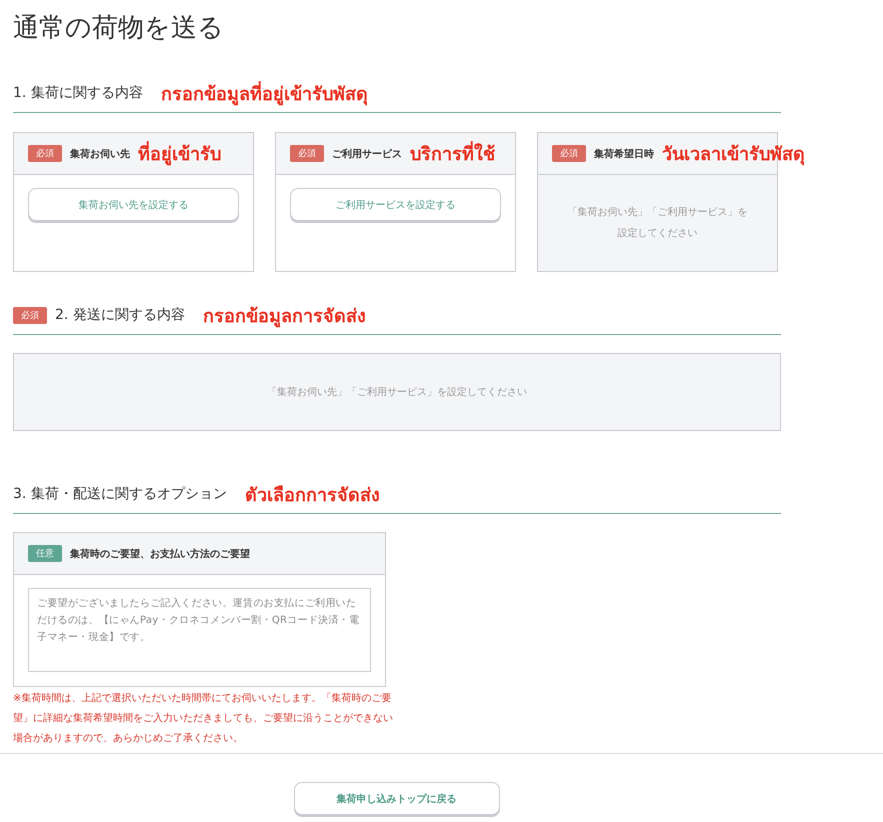 The width and height of the screenshot is (883, 822). What do you see at coordinates (45, 553) in the screenshot?
I see `optional-badge: 任意` at bounding box center [45, 553].